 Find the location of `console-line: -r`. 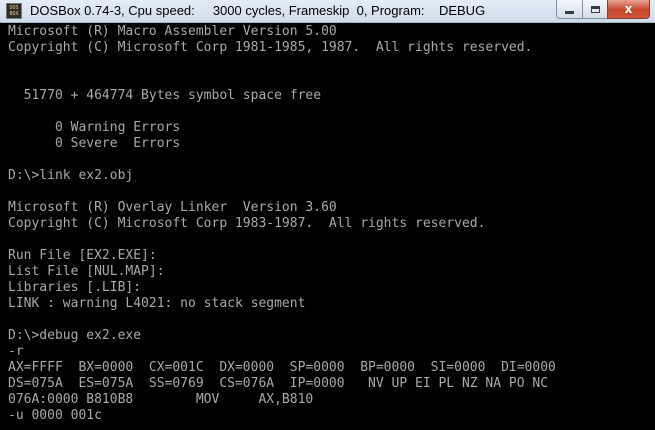

console-line: -r is located at coordinates (16, 351).